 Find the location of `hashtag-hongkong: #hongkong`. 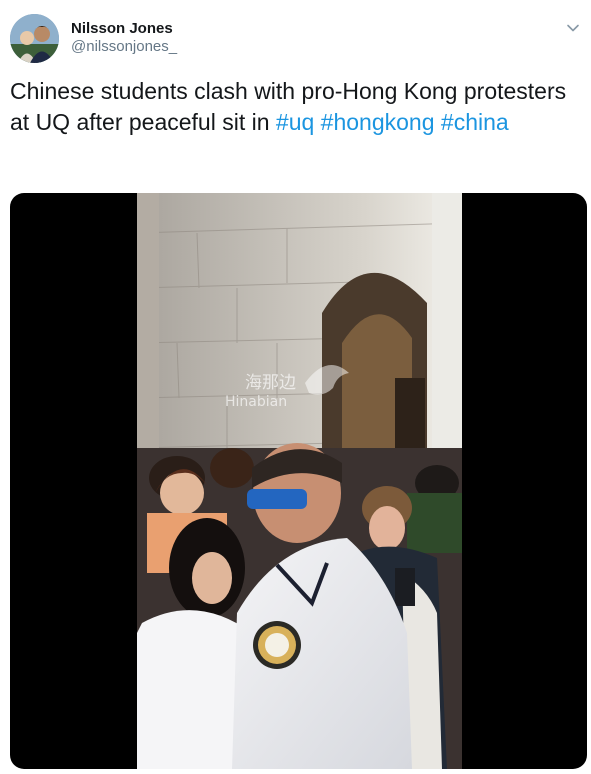

hashtag-hongkong: #hongkong is located at coordinates (378, 122).